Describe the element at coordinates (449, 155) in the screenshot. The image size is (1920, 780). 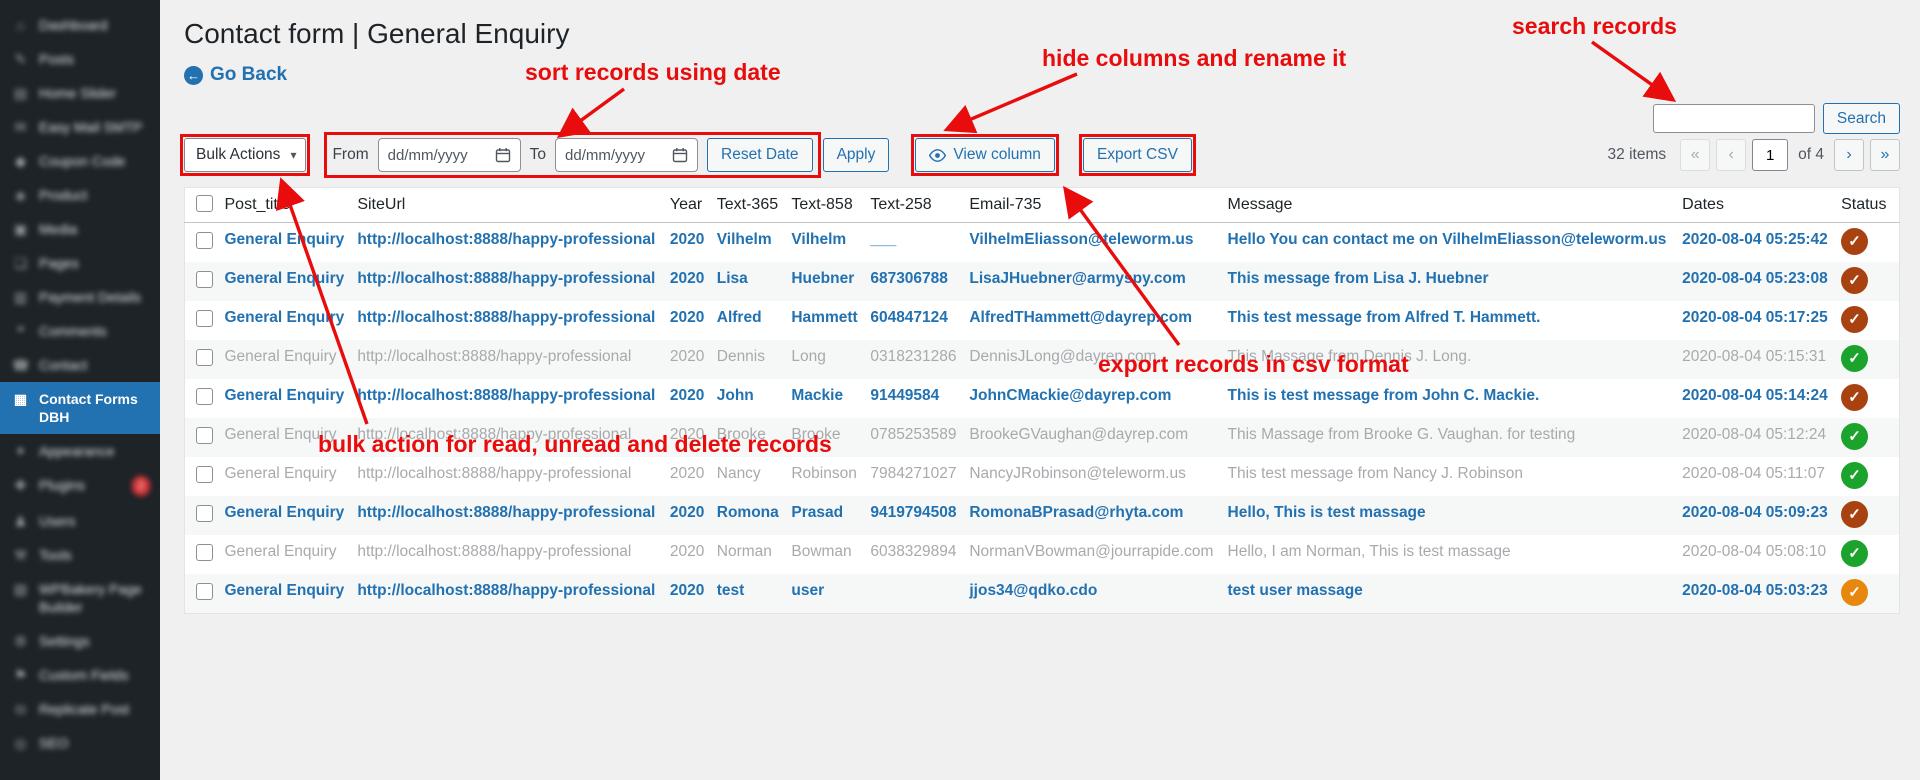
I see `date-from-input: dd/mm/yyyy` at that location.